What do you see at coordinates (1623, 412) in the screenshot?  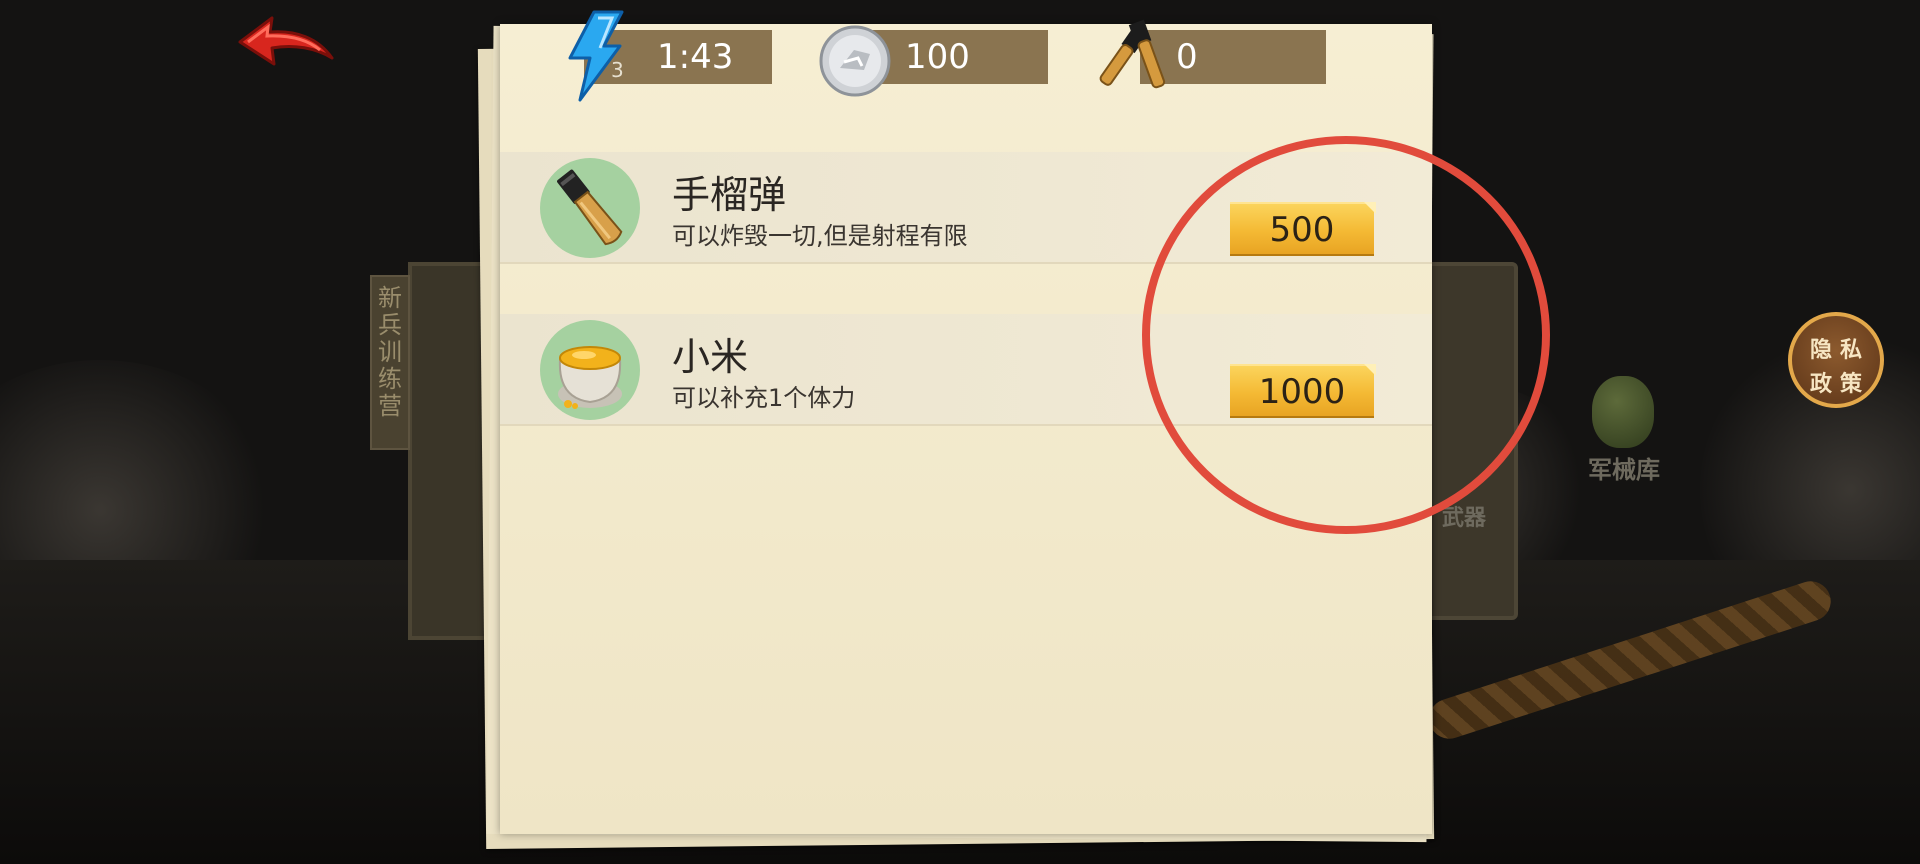 I see `armory-grenade-icon` at bounding box center [1623, 412].